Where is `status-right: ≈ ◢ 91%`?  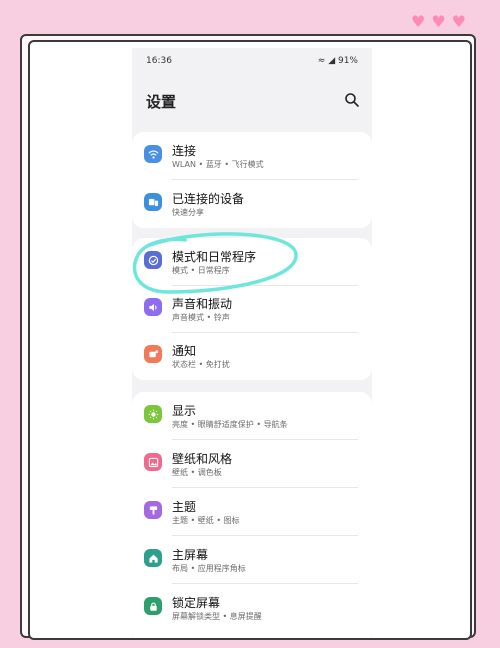
status-right: ≈ ◢ 91% is located at coordinates (338, 61).